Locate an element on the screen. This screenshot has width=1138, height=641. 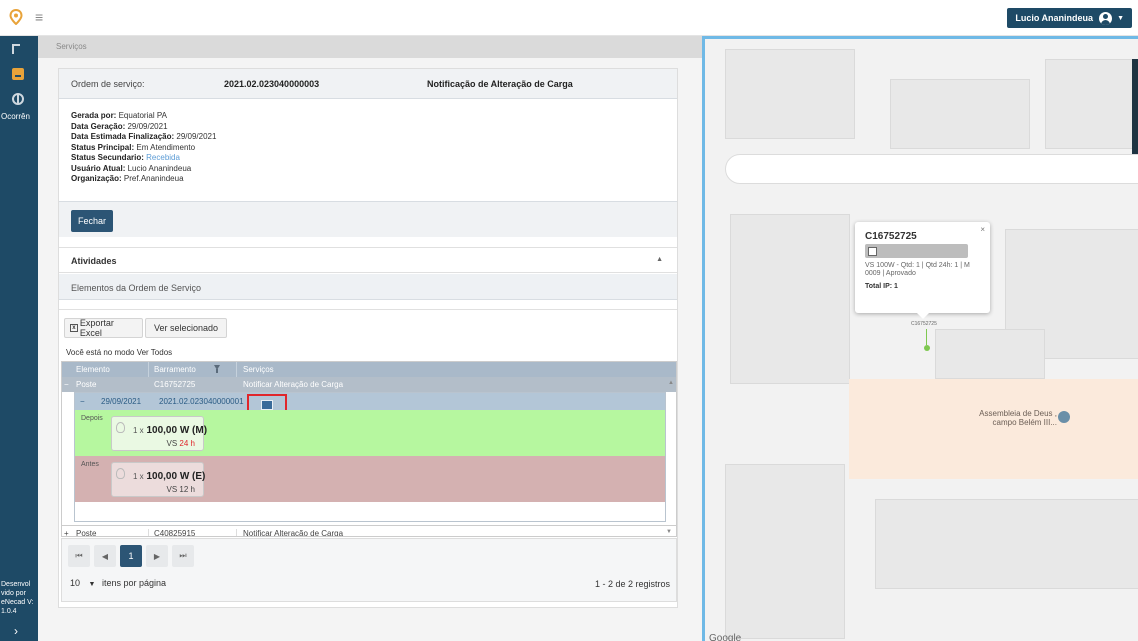
popup-title: C16752725 is located at coordinates (891, 236).